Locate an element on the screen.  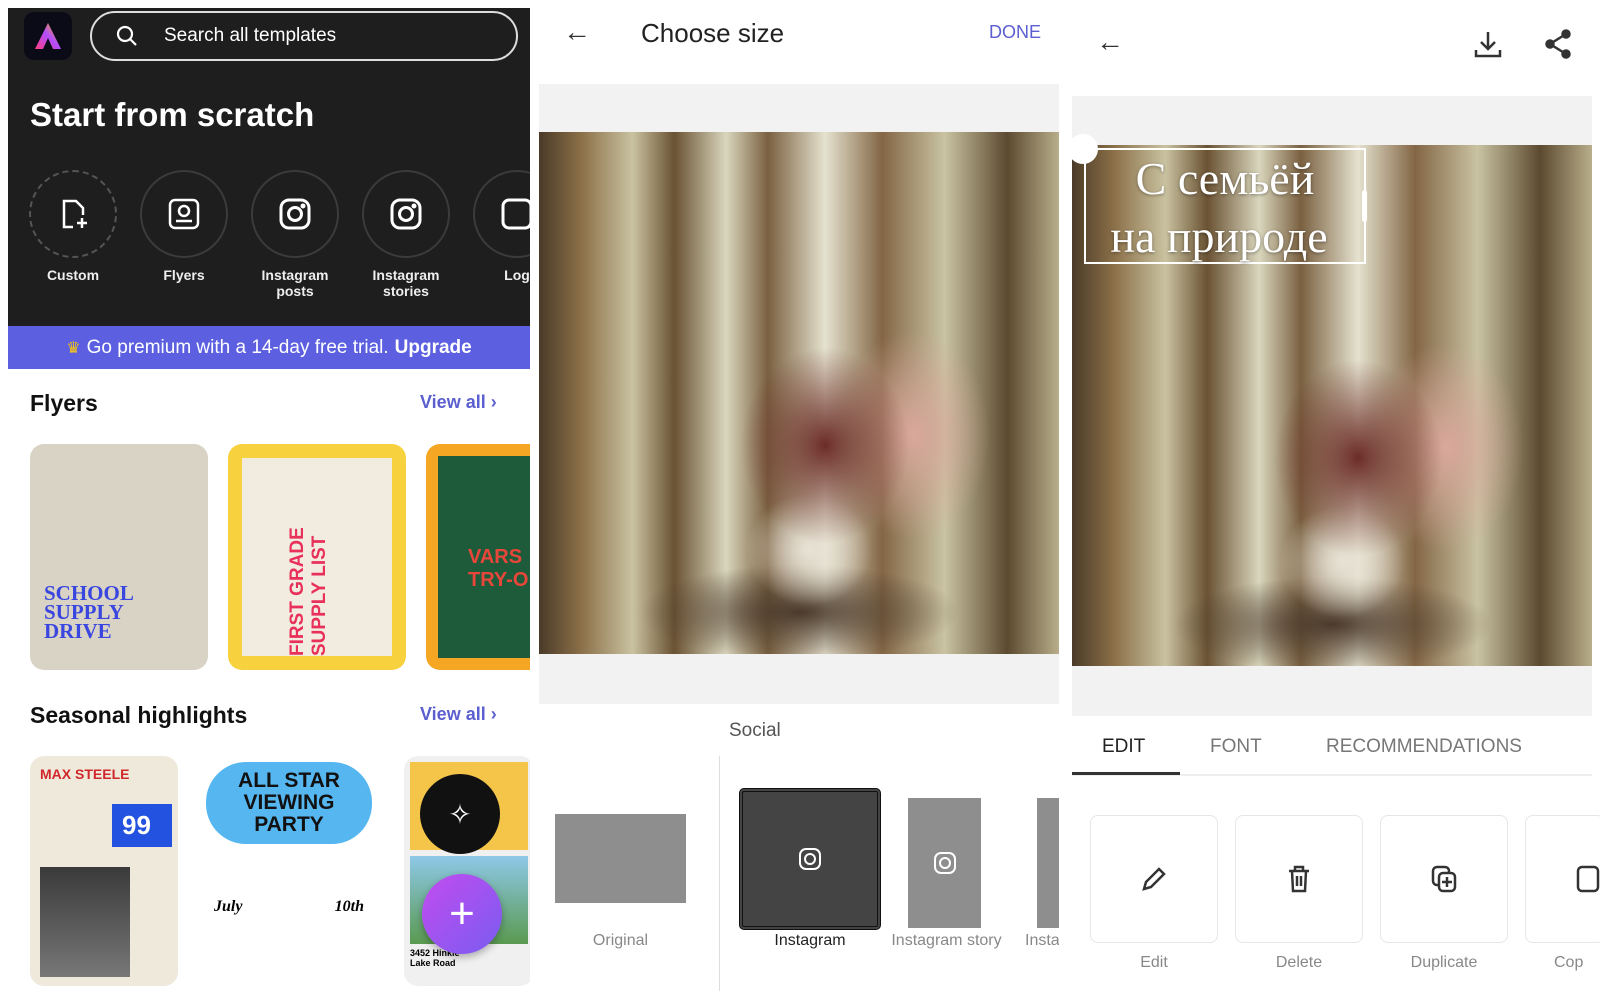
size-instagram is located at coordinates (810, 859).